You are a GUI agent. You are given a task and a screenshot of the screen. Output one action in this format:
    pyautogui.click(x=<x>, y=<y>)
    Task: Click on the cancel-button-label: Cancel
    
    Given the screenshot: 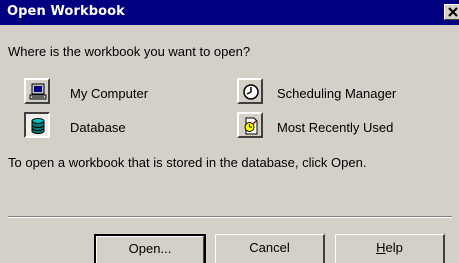 What is the action you would take?
    pyautogui.click(x=269, y=247)
    